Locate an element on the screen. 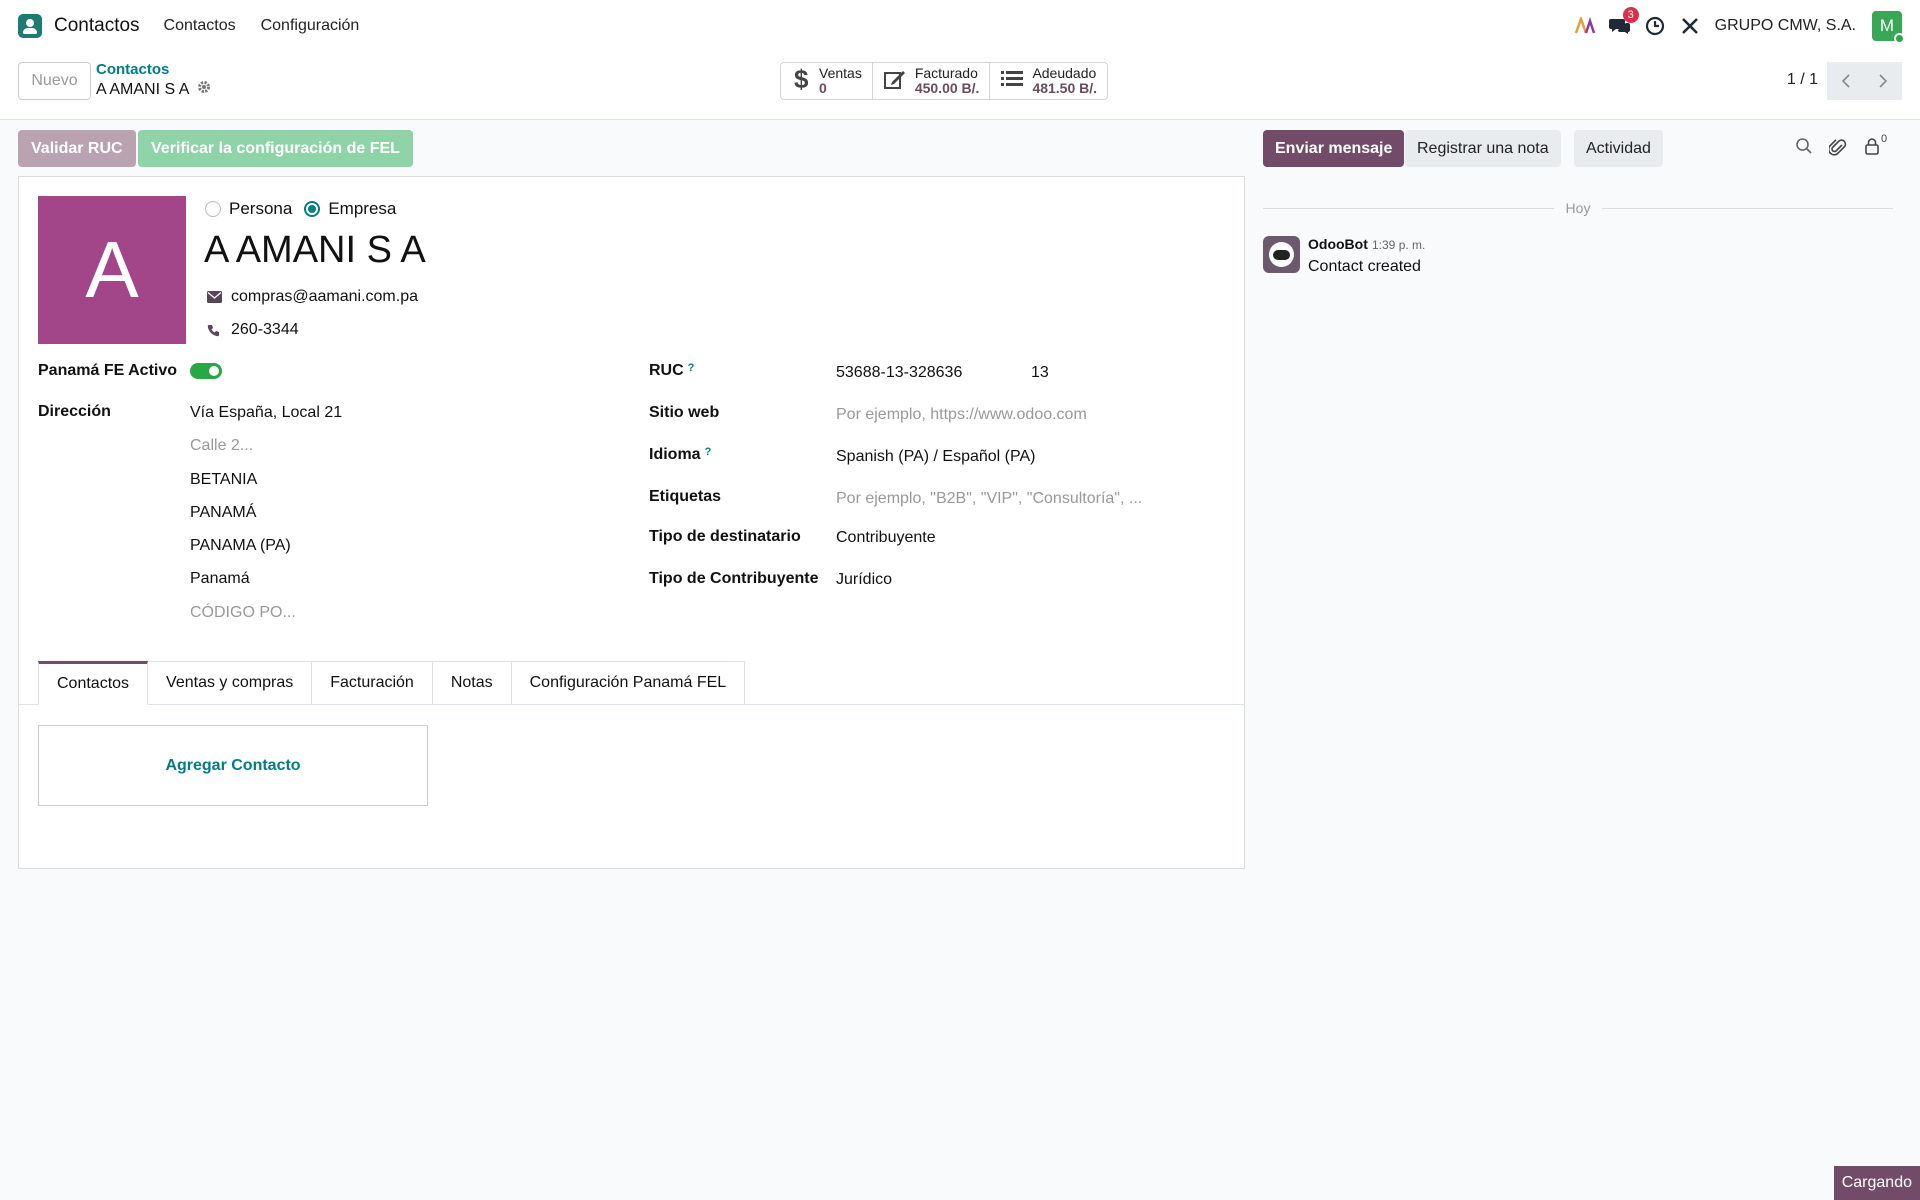 This screenshot has width=1920, height=1200. ruc-field: 53688-13-328636 is located at coordinates (899, 373).